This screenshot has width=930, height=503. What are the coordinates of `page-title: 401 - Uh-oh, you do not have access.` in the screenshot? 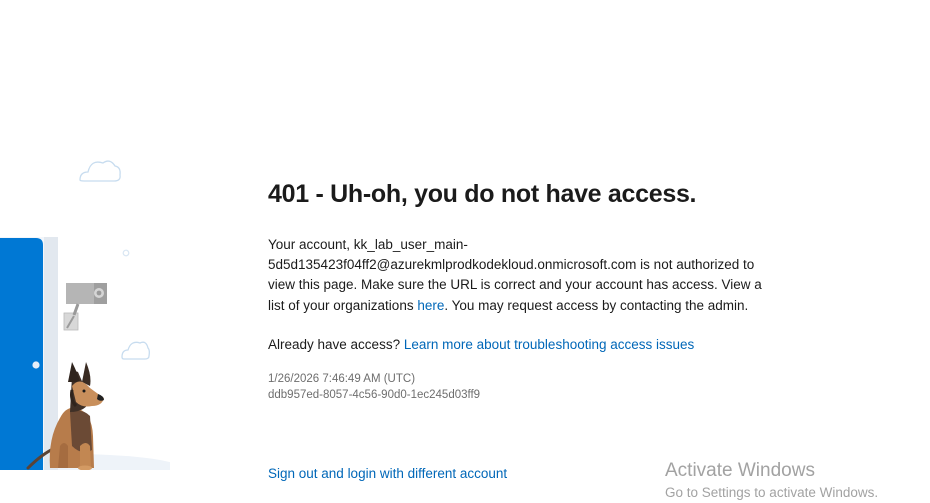 It's located at (482, 194).